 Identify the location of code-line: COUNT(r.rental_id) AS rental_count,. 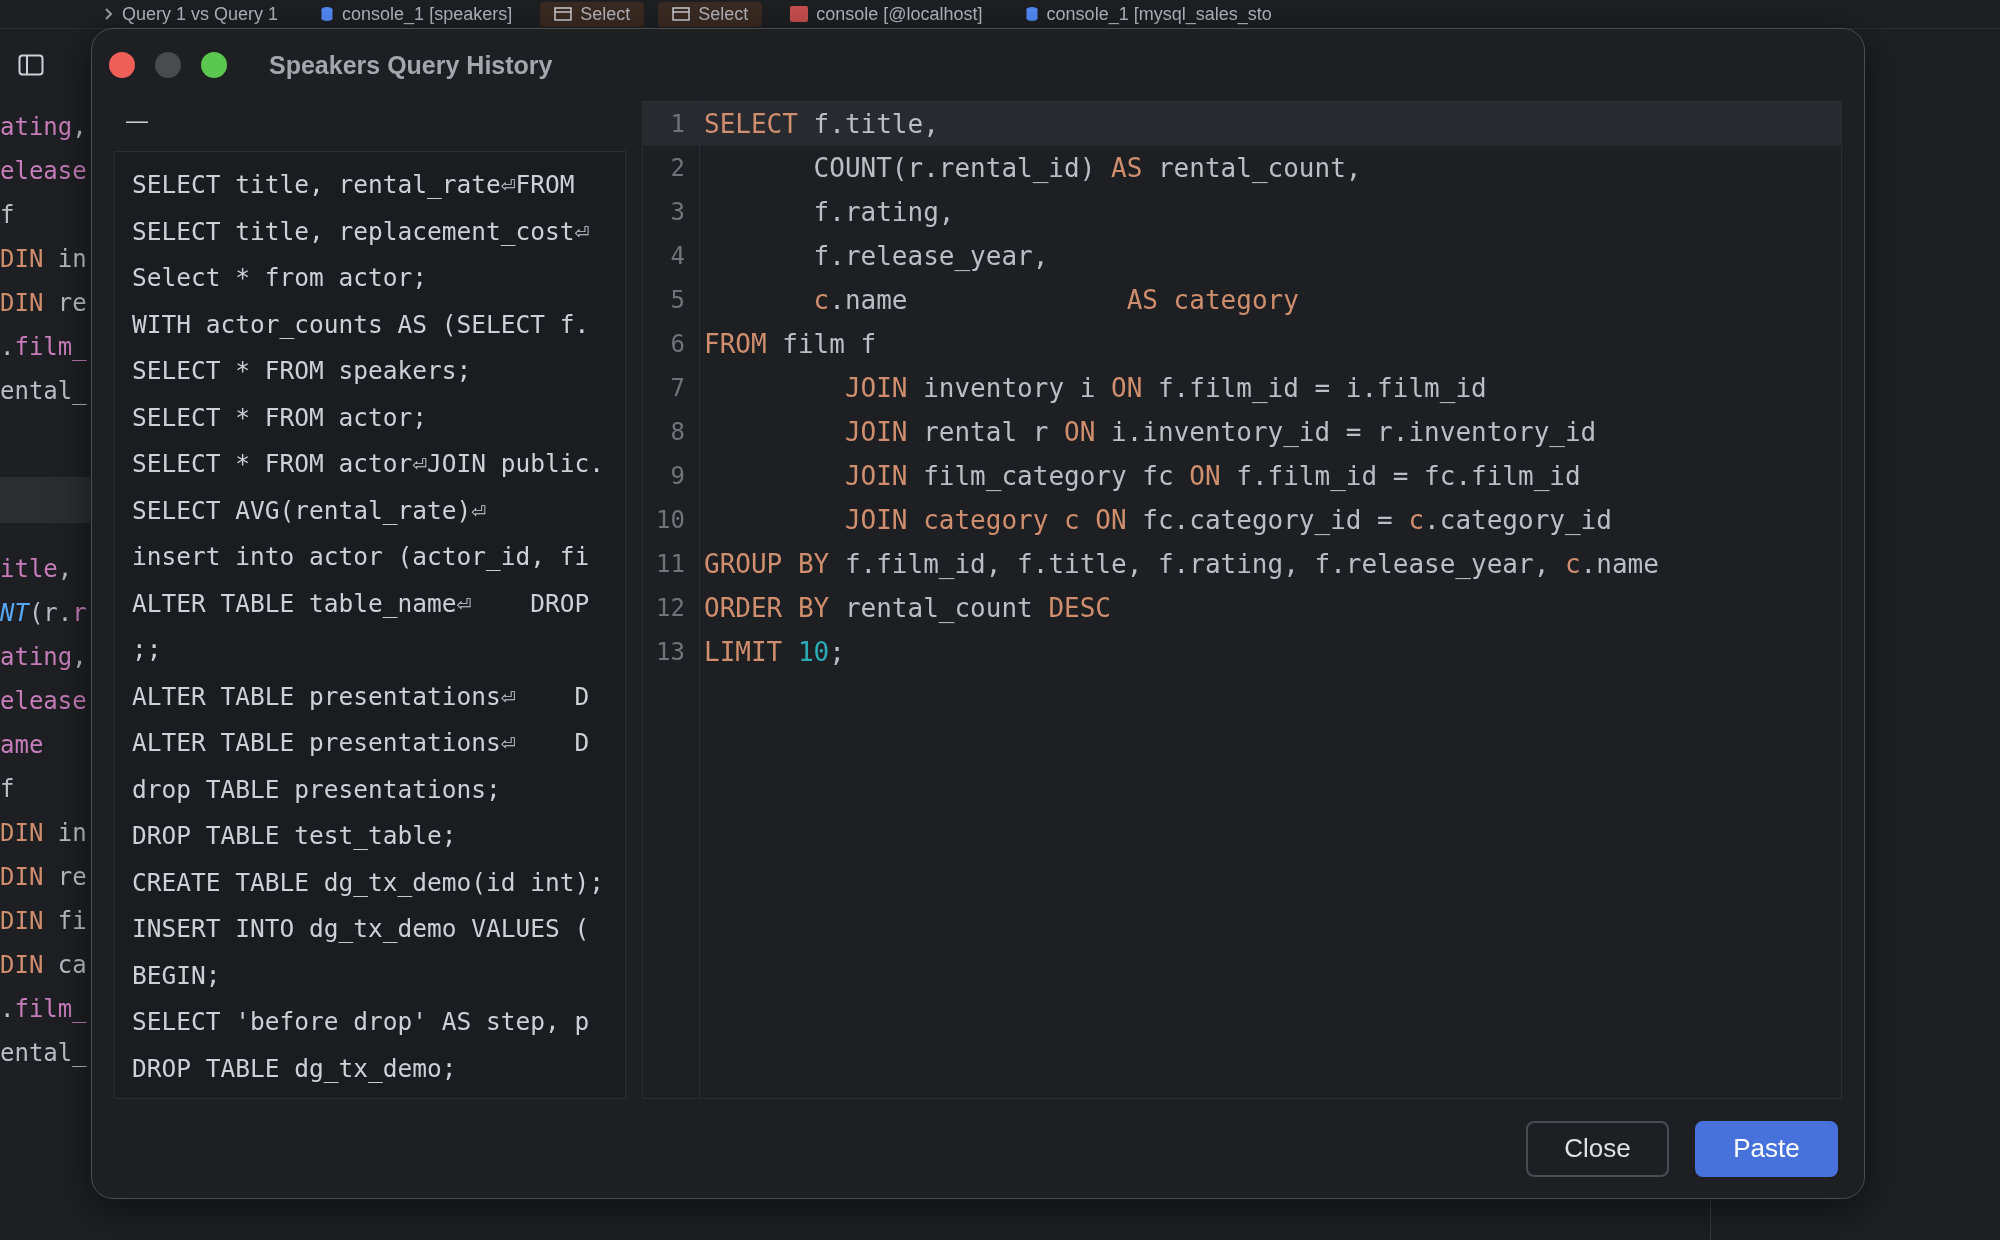
(1087, 168).